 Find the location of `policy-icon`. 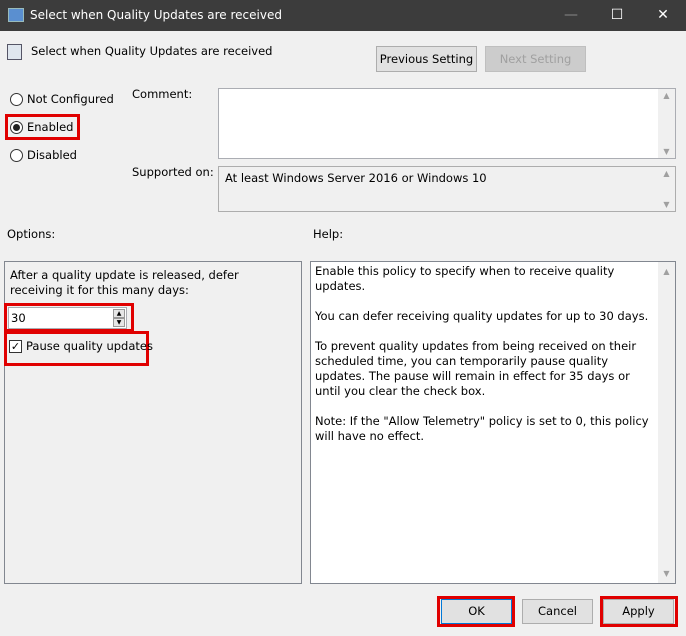

policy-icon is located at coordinates (14, 52).